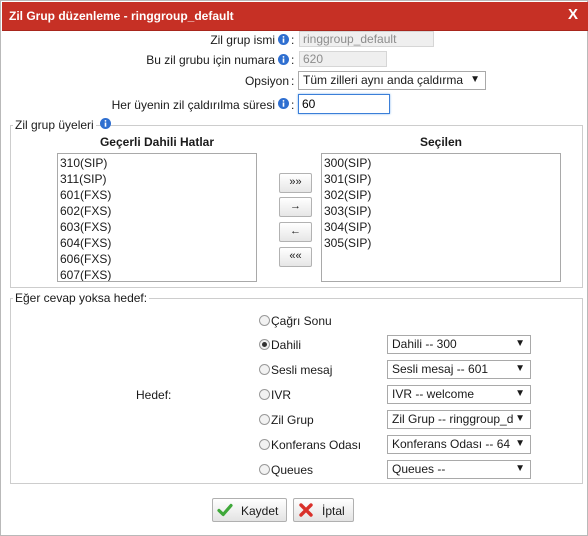 The width and height of the screenshot is (588, 536). I want to click on list-item: 300(SIP), so click(442, 163).